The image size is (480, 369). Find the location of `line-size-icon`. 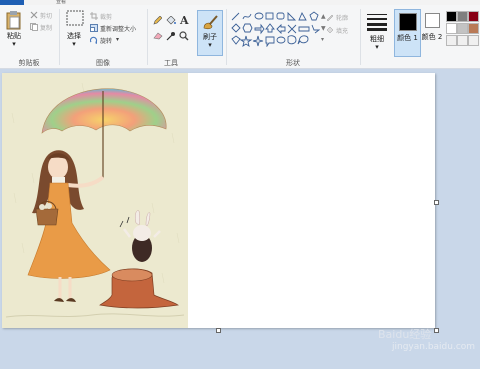

line-size-icon is located at coordinates (377, 22).